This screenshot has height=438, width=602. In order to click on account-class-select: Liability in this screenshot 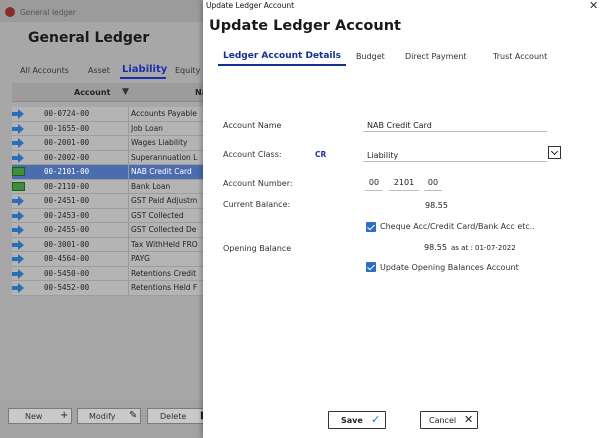, I will do `click(382, 155)`.